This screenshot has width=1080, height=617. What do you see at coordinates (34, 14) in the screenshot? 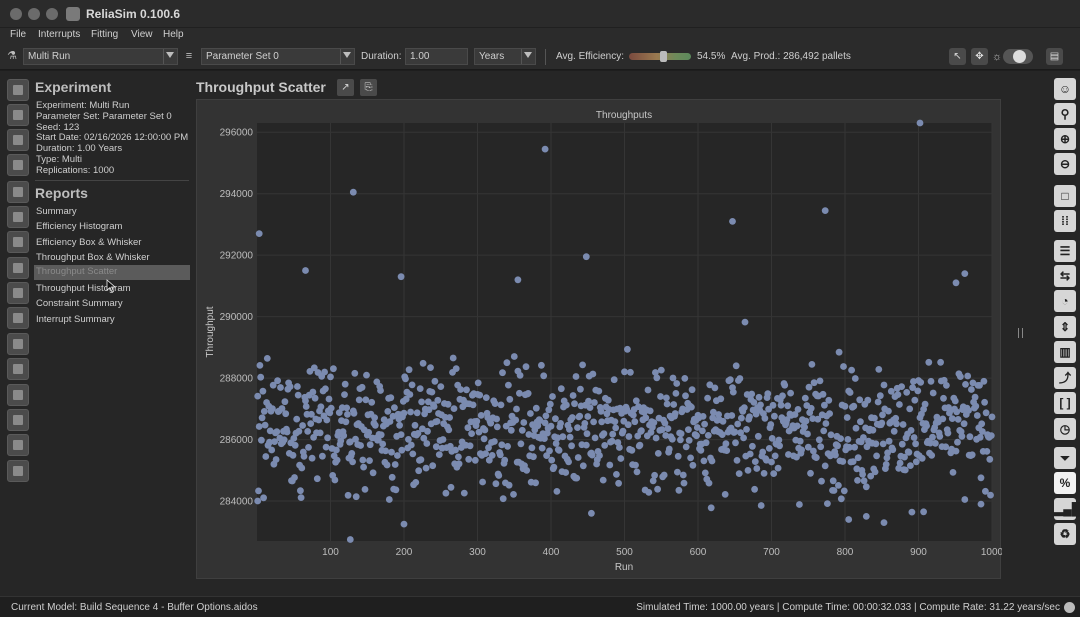
I see `window-minimize-button` at bounding box center [34, 14].